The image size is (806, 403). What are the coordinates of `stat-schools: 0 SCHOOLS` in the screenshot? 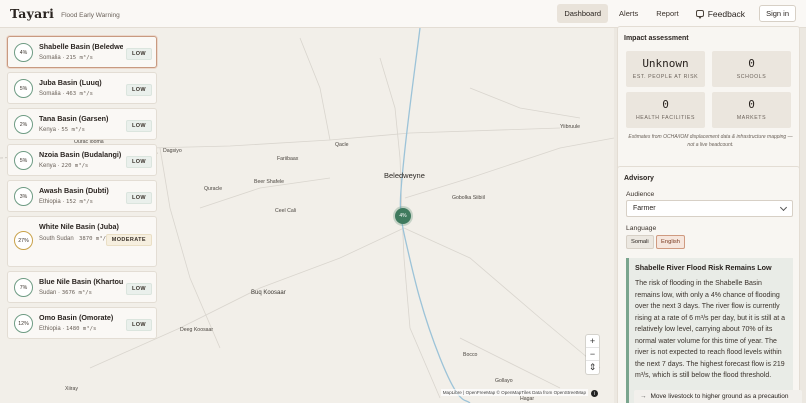 It's located at (751, 69).